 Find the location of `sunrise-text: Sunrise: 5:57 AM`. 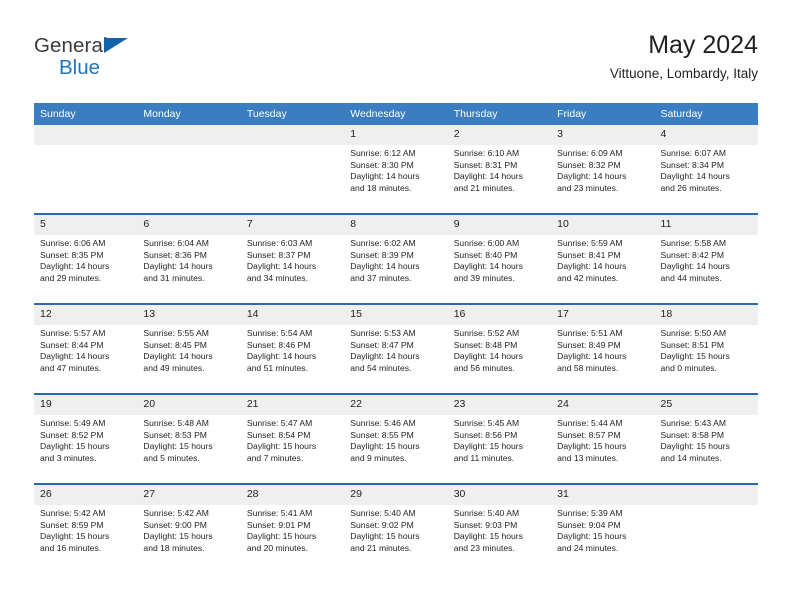

sunrise-text: Sunrise: 5:57 AM is located at coordinates (73, 333).